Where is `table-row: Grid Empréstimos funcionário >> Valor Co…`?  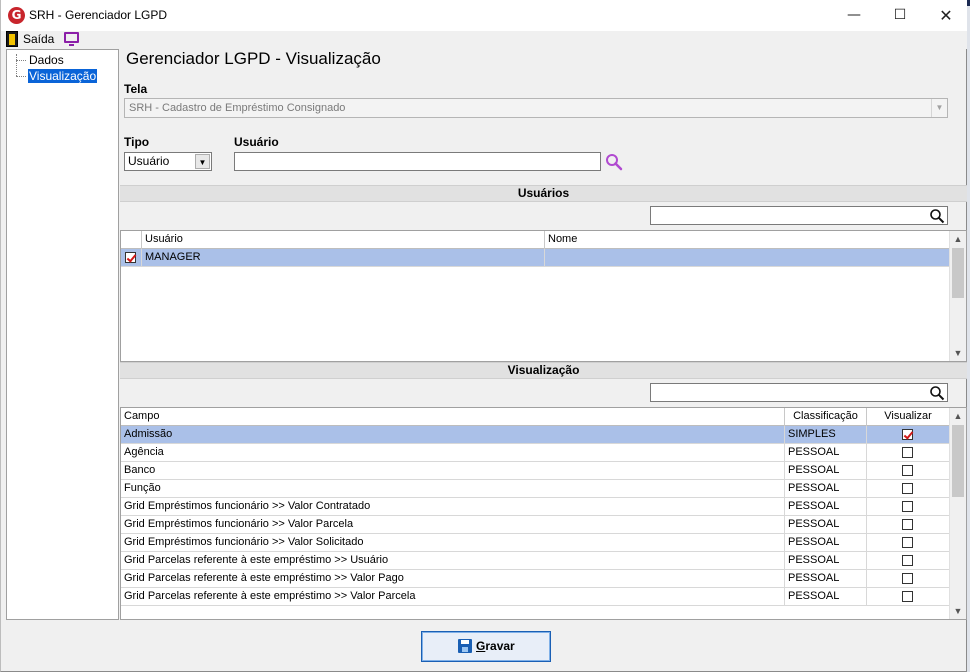 table-row: Grid Empréstimos funcionário >> Valor Co… is located at coordinates (535, 507).